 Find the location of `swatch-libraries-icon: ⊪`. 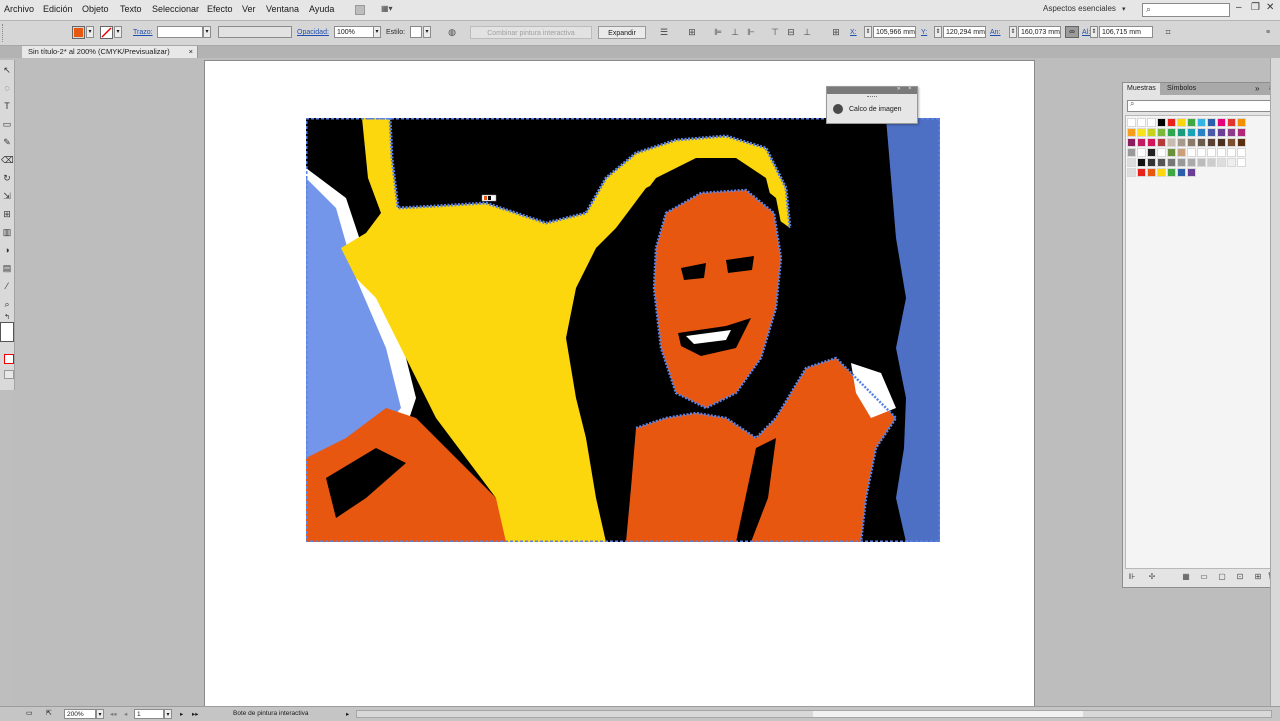

swatch-libraries-icon: ⊪ is located at coordinates (1132, 577).